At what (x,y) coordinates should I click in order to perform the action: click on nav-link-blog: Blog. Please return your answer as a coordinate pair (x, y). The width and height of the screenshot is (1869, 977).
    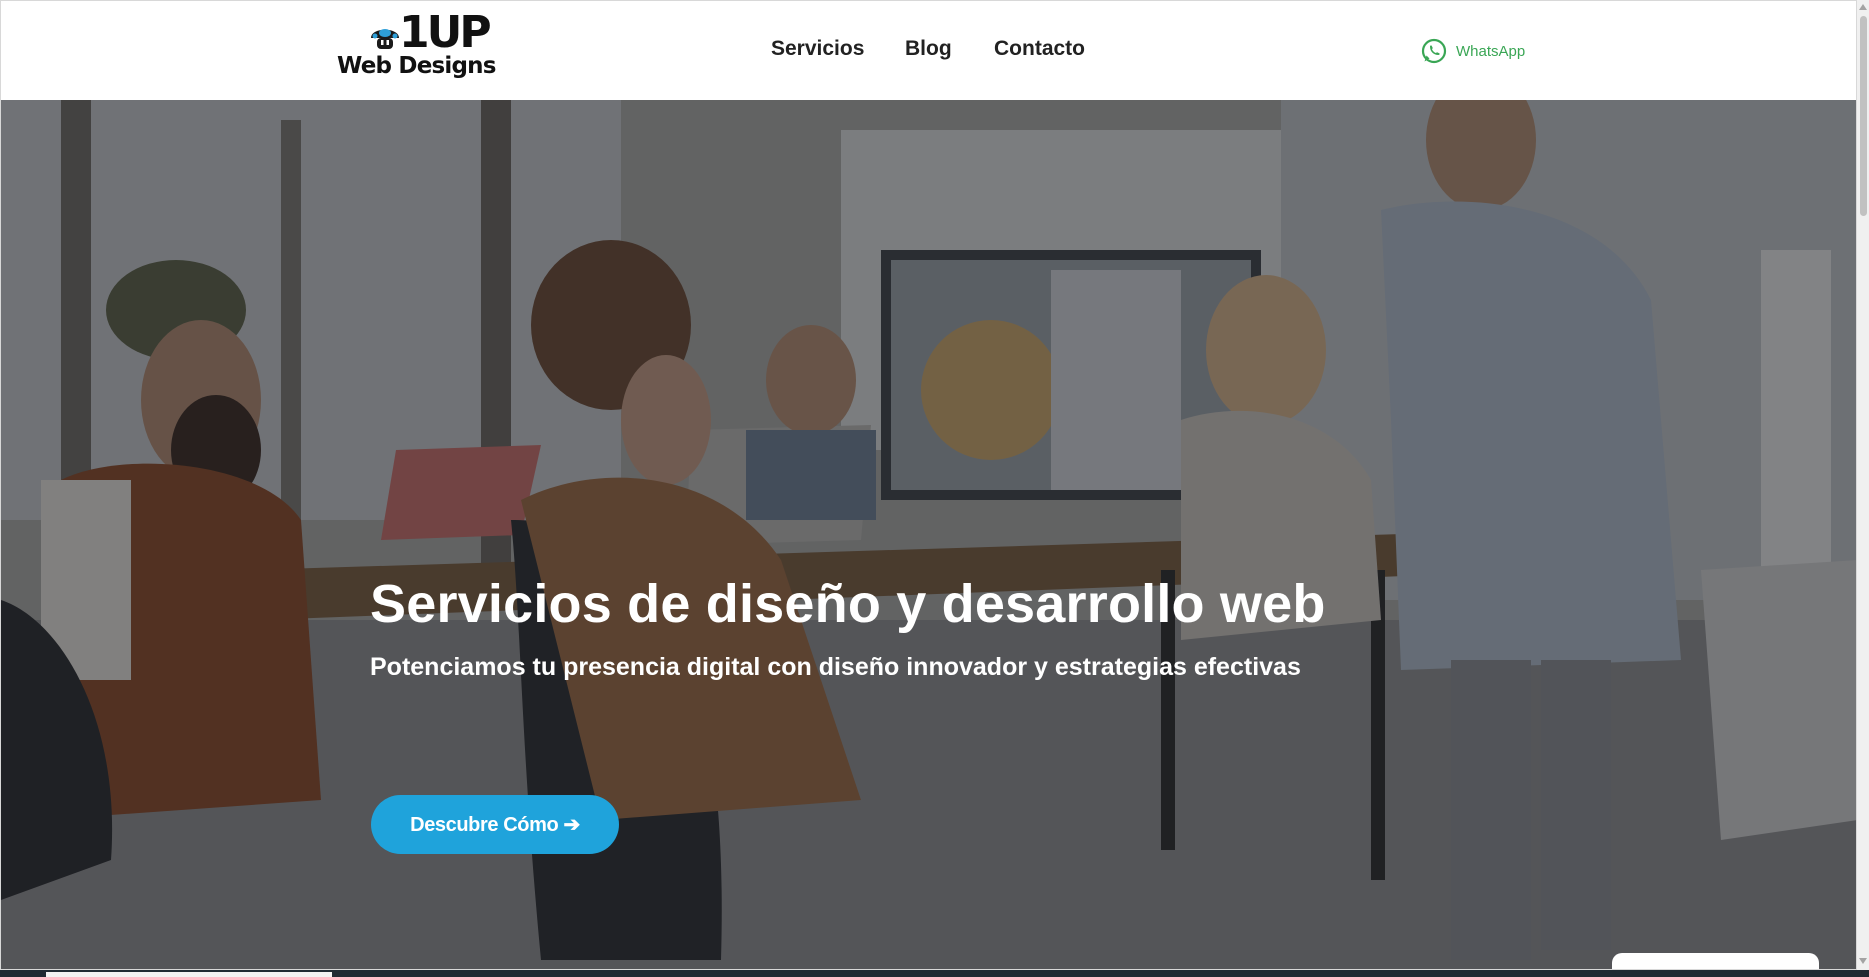
    Looking at the image, I should click on (928, 49).